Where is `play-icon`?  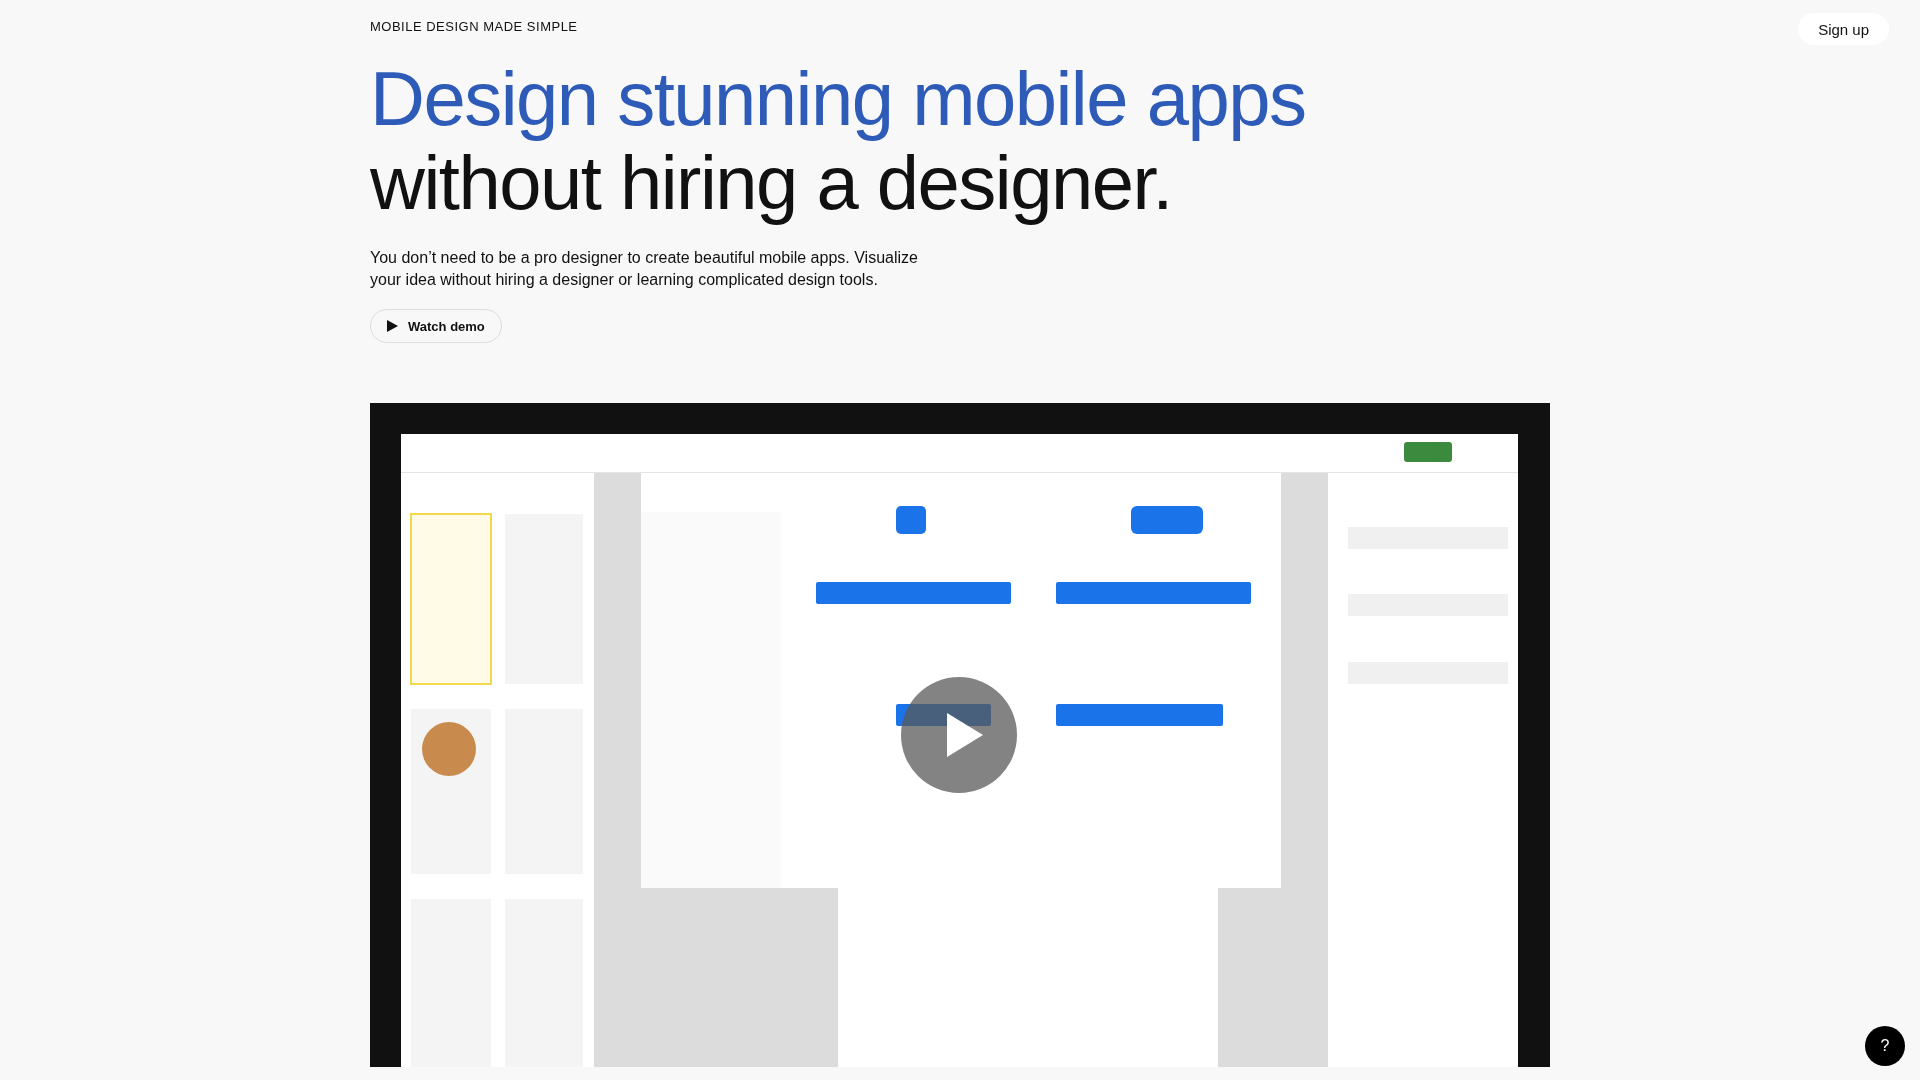
play-icon is located at coordinates (392, 326).